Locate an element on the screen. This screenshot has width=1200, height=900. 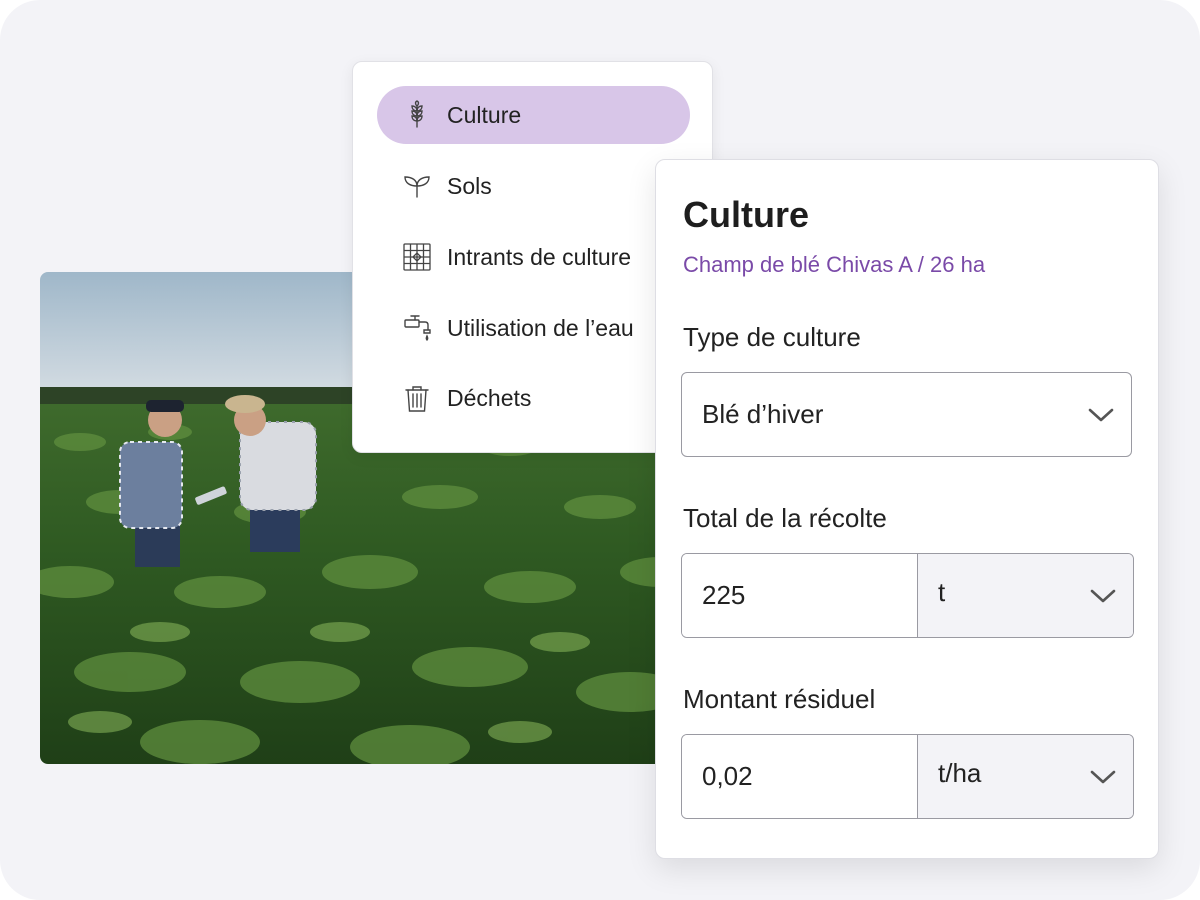
nav-item-label: Culture is located at coordinates (484, 114).